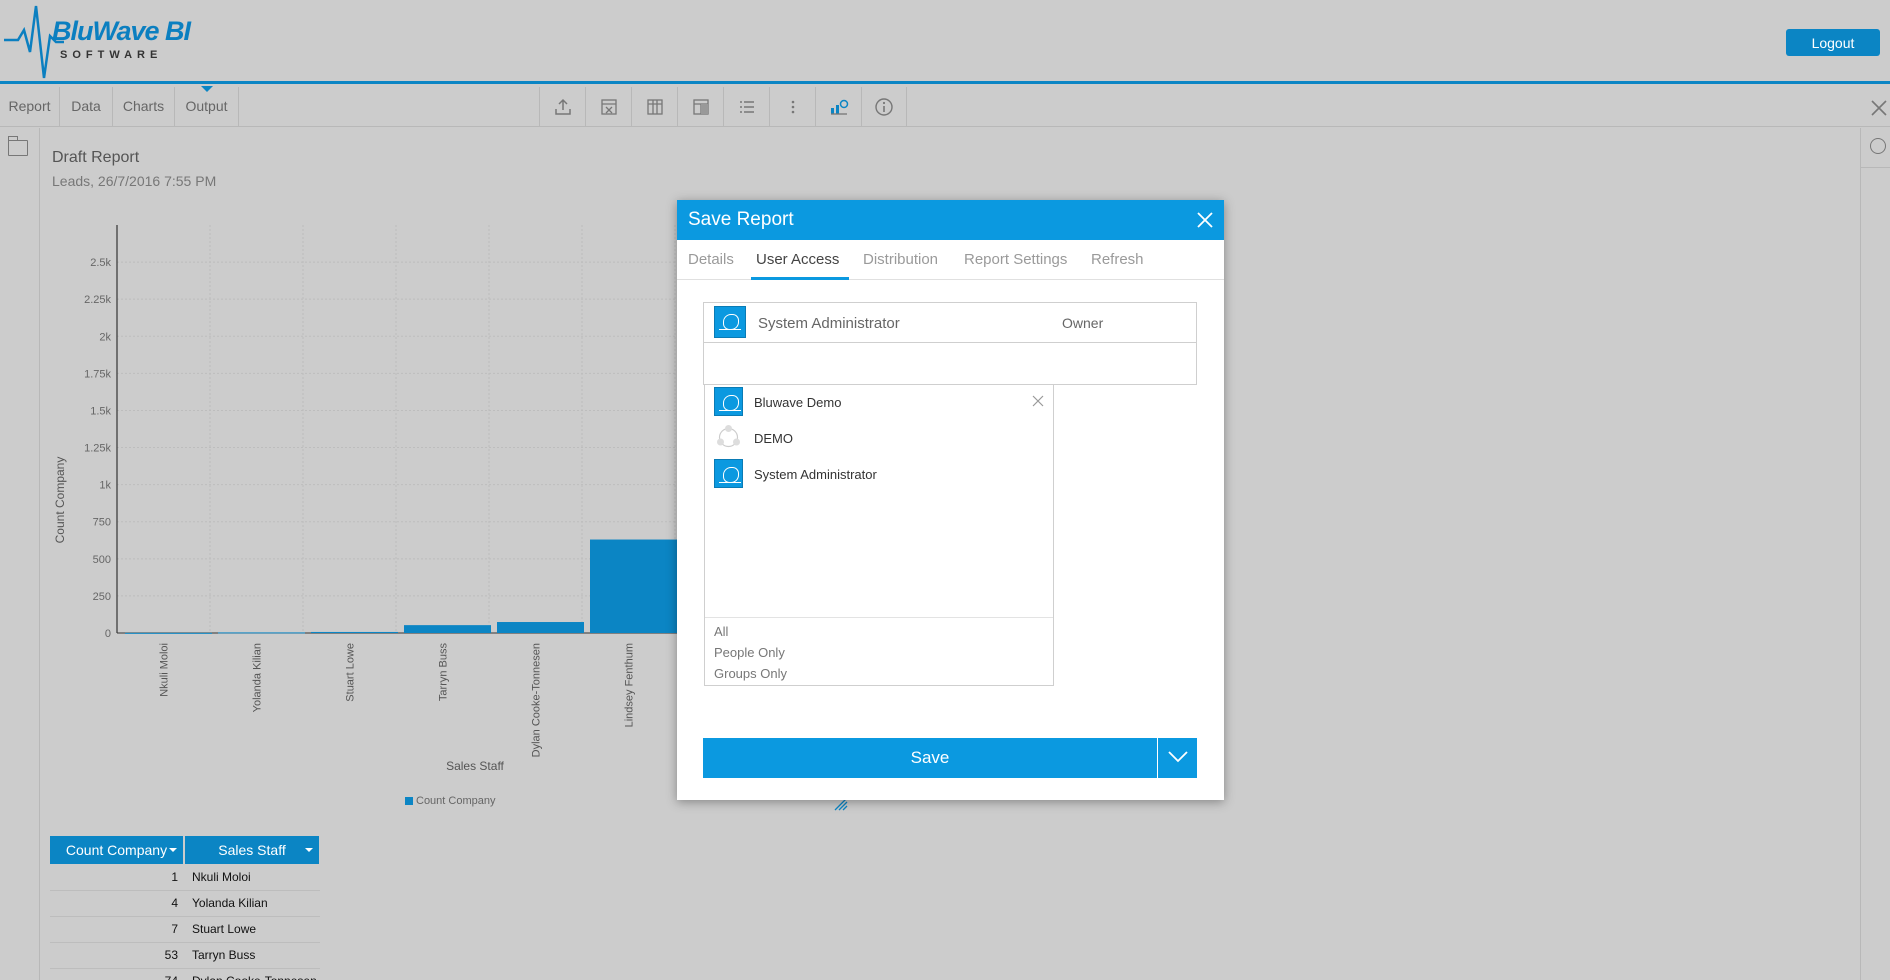 This screenshot has width=1890, height=980. I want to click on user-name: System Administrator, so click(815, 474).